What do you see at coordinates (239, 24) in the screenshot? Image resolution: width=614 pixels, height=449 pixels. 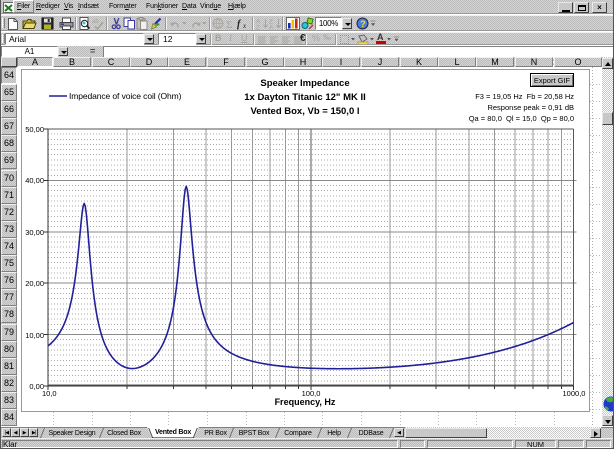 I see `svg-text: f` at bounding box center [239, 24].